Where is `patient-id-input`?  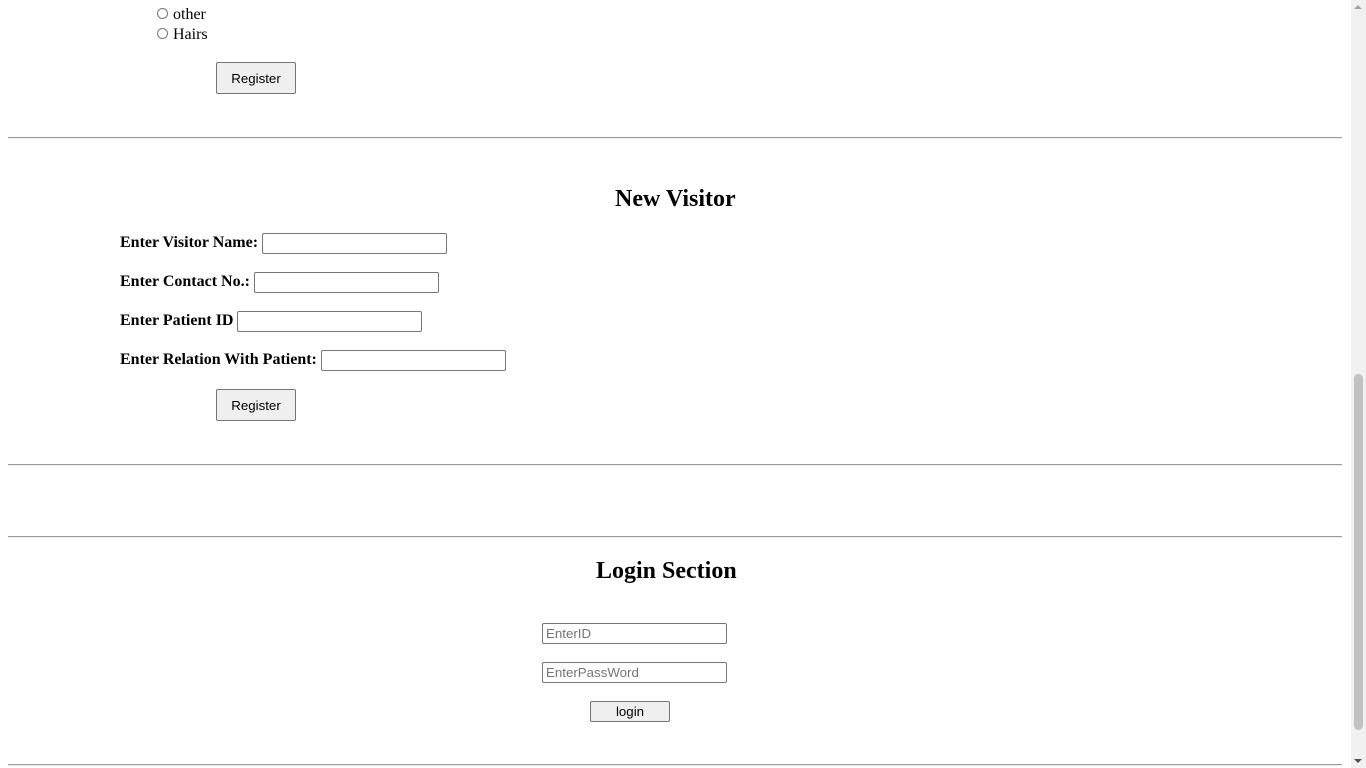
patient-id-input is located at coordinates (329, 321).